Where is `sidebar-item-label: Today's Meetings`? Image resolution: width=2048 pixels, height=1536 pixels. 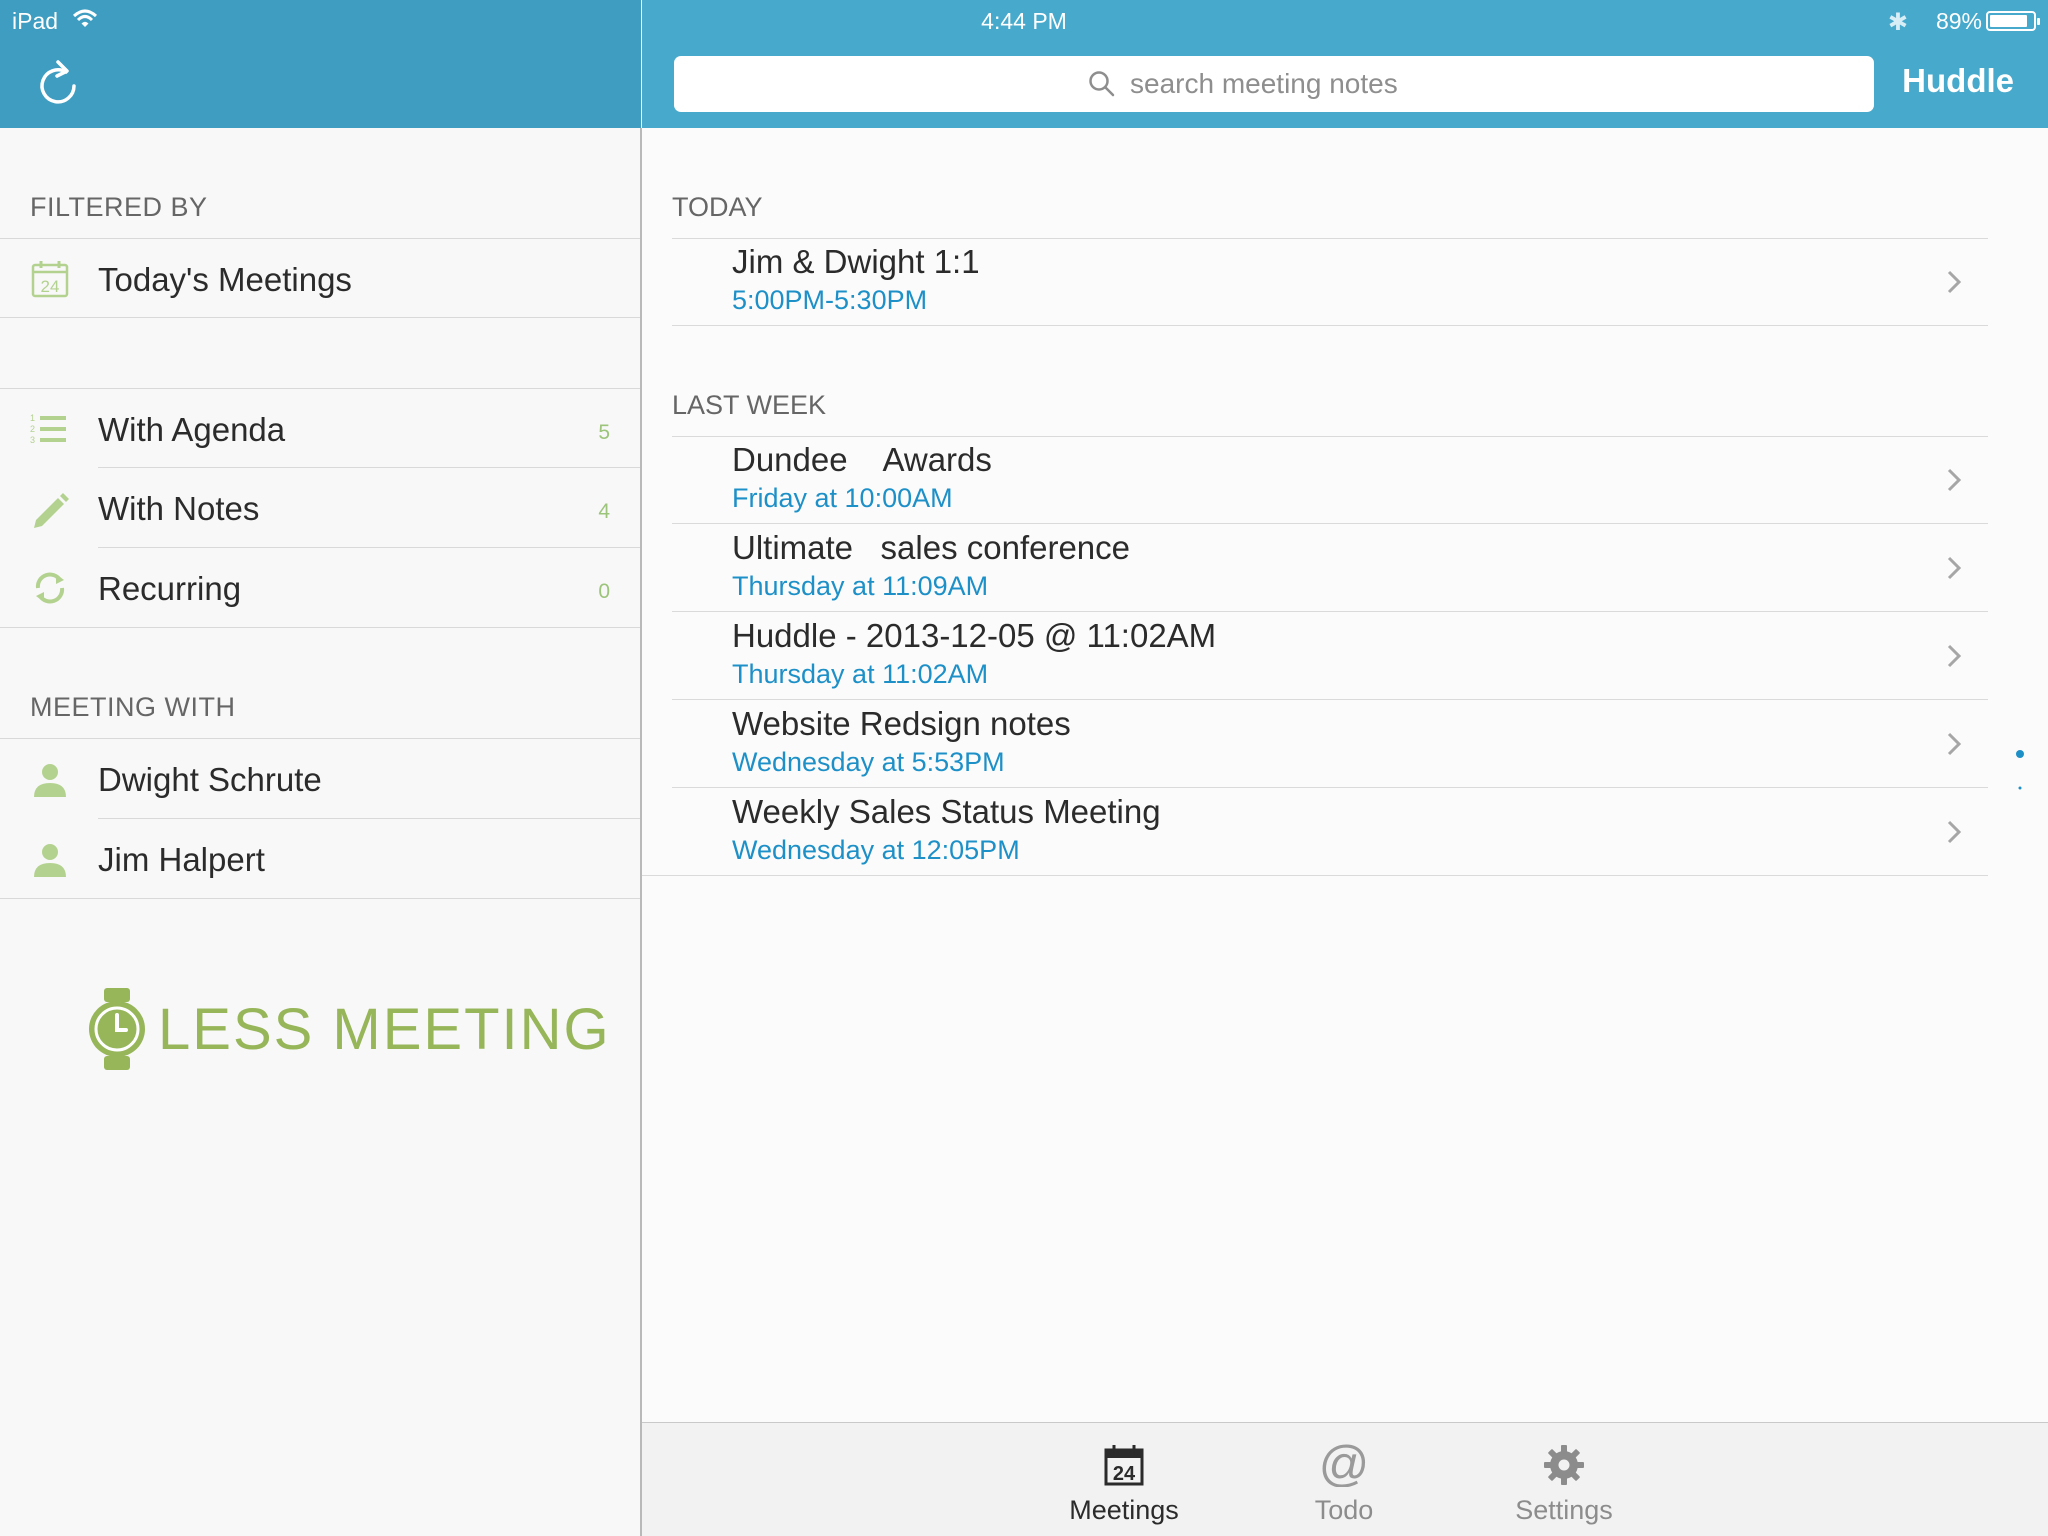 sidebar-item-label: Today's Meetings is located at coordinates (225, 279).